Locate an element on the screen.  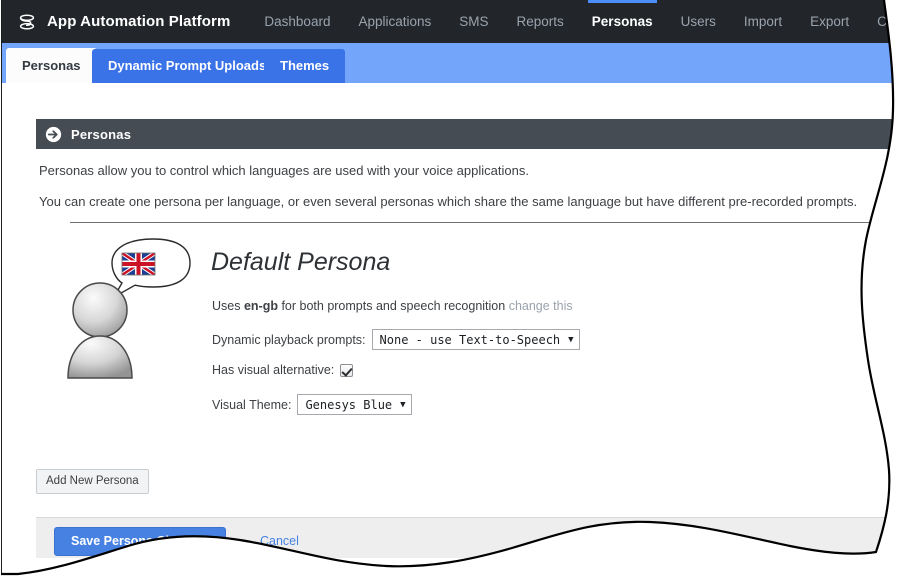
tab-themes: Themes is located at coordinates (304, 66).